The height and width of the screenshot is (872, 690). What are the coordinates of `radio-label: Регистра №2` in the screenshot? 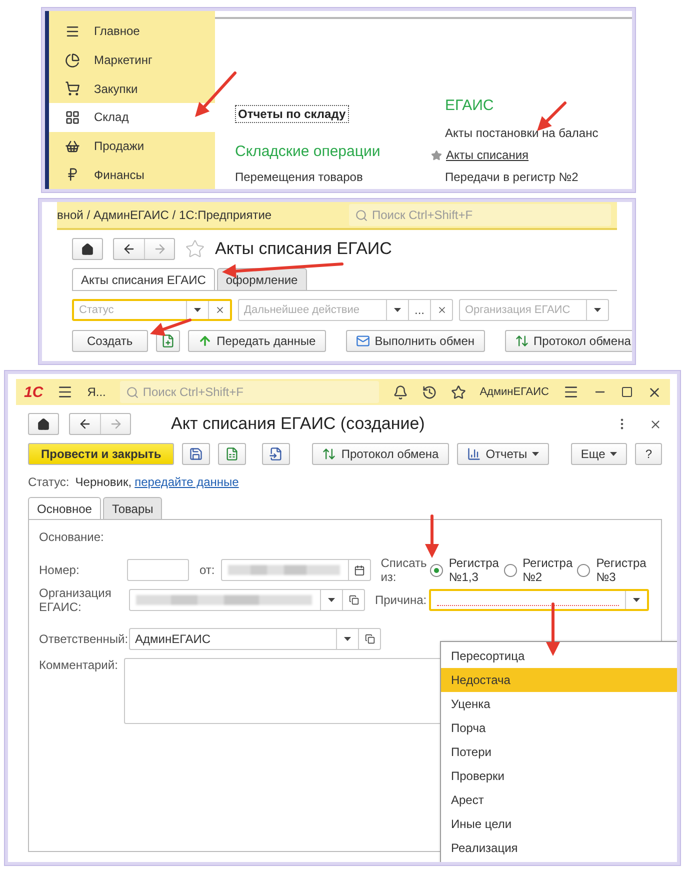 It's located at (547, 570).